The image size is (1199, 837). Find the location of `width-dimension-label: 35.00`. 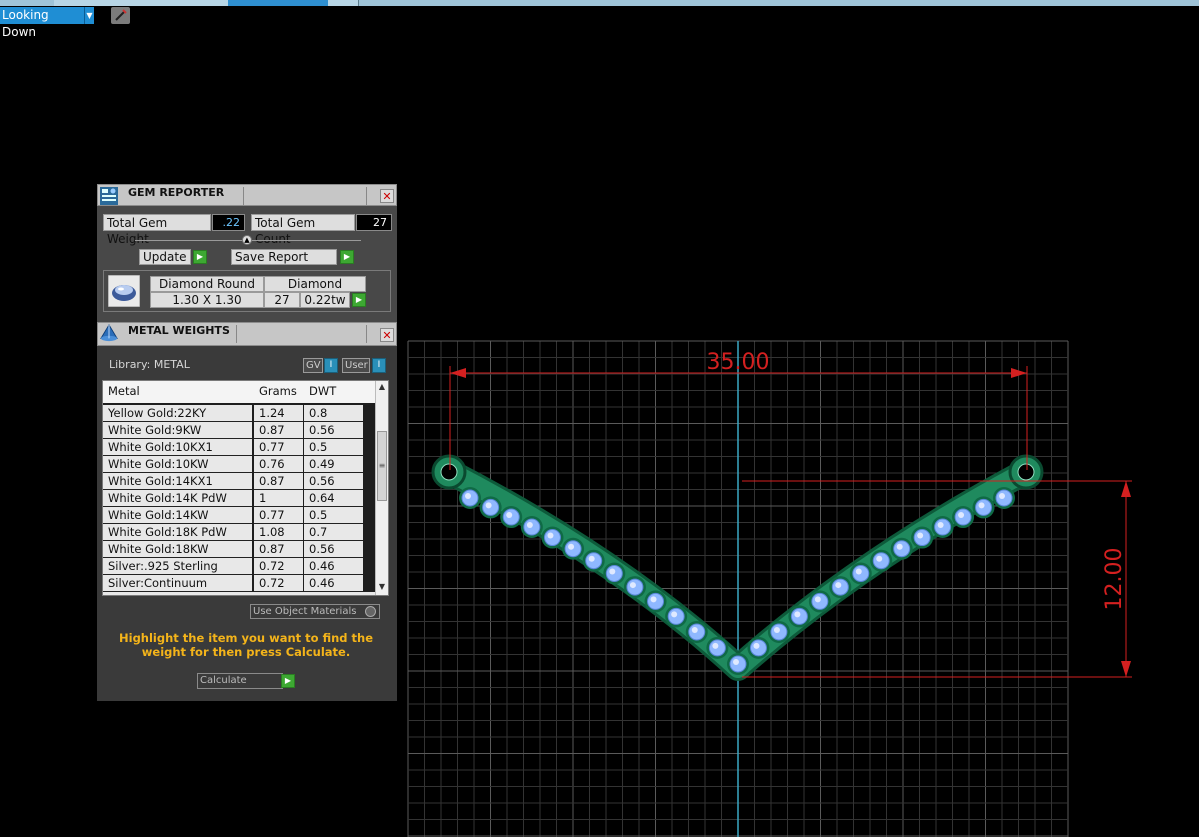

width-dimension-label: 35.00 is located at coordinates (738, 362).